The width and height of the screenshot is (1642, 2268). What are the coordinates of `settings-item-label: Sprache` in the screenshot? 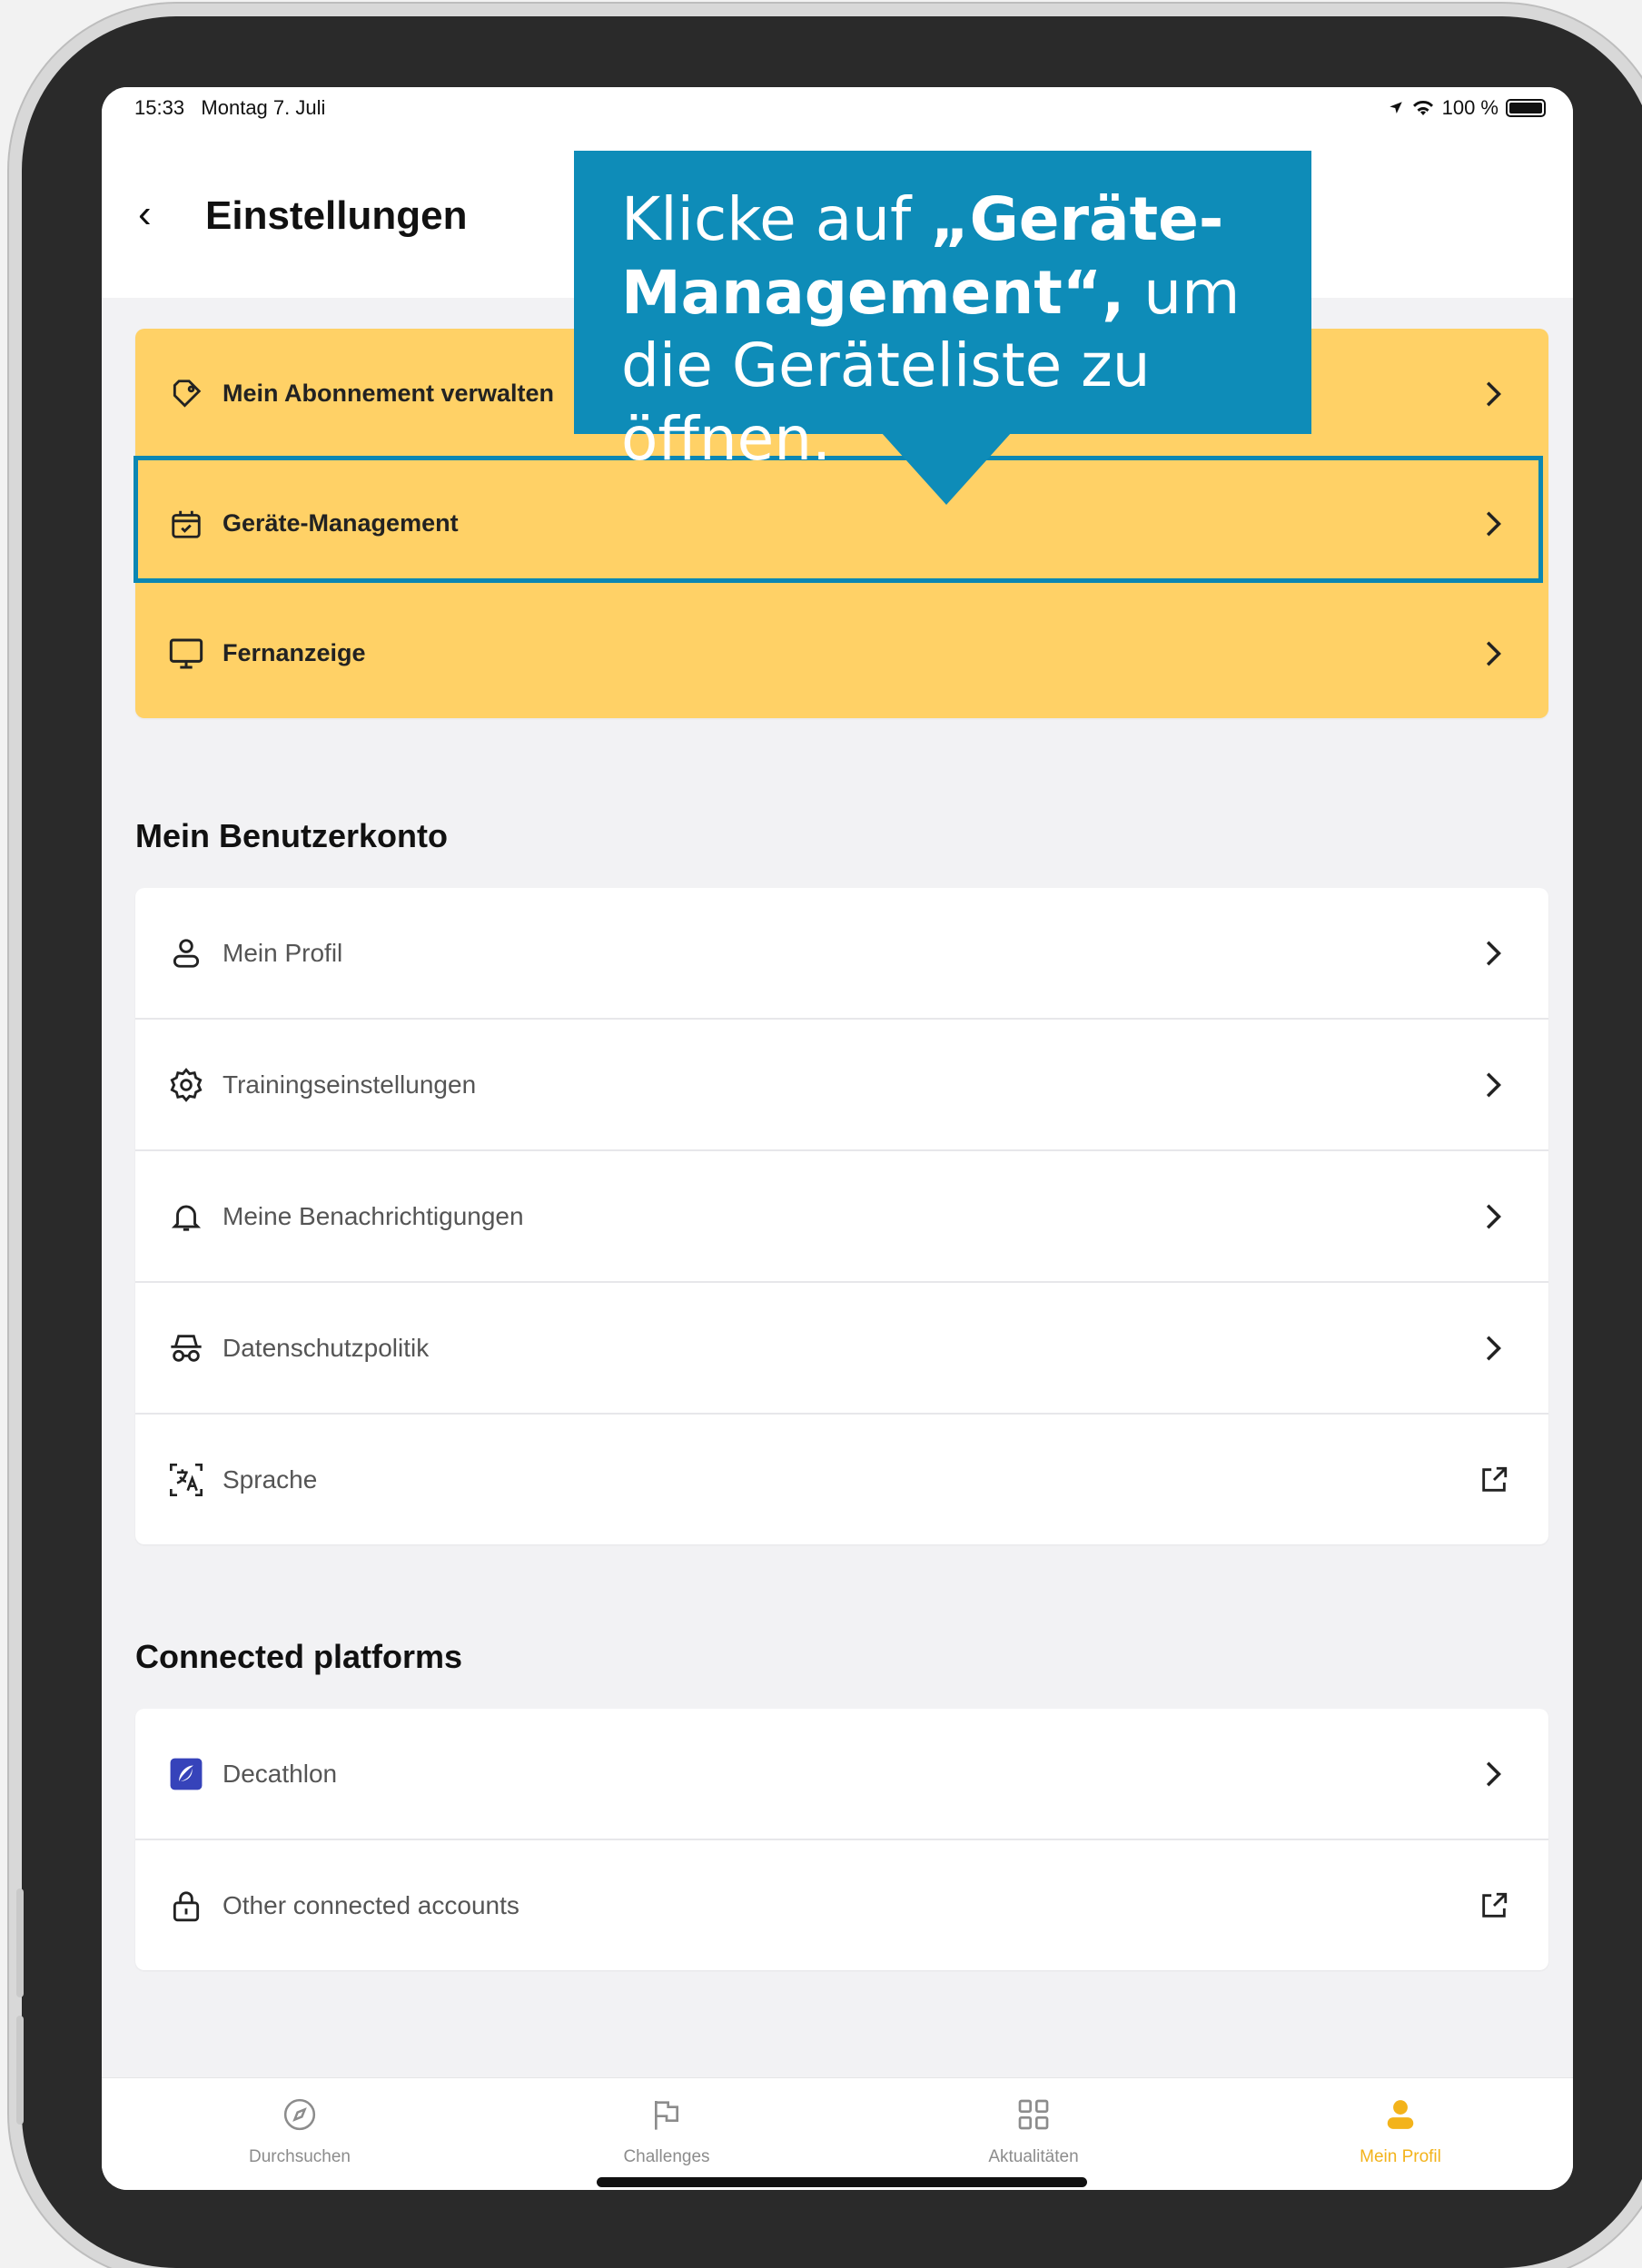 It's located at (270, 1479).